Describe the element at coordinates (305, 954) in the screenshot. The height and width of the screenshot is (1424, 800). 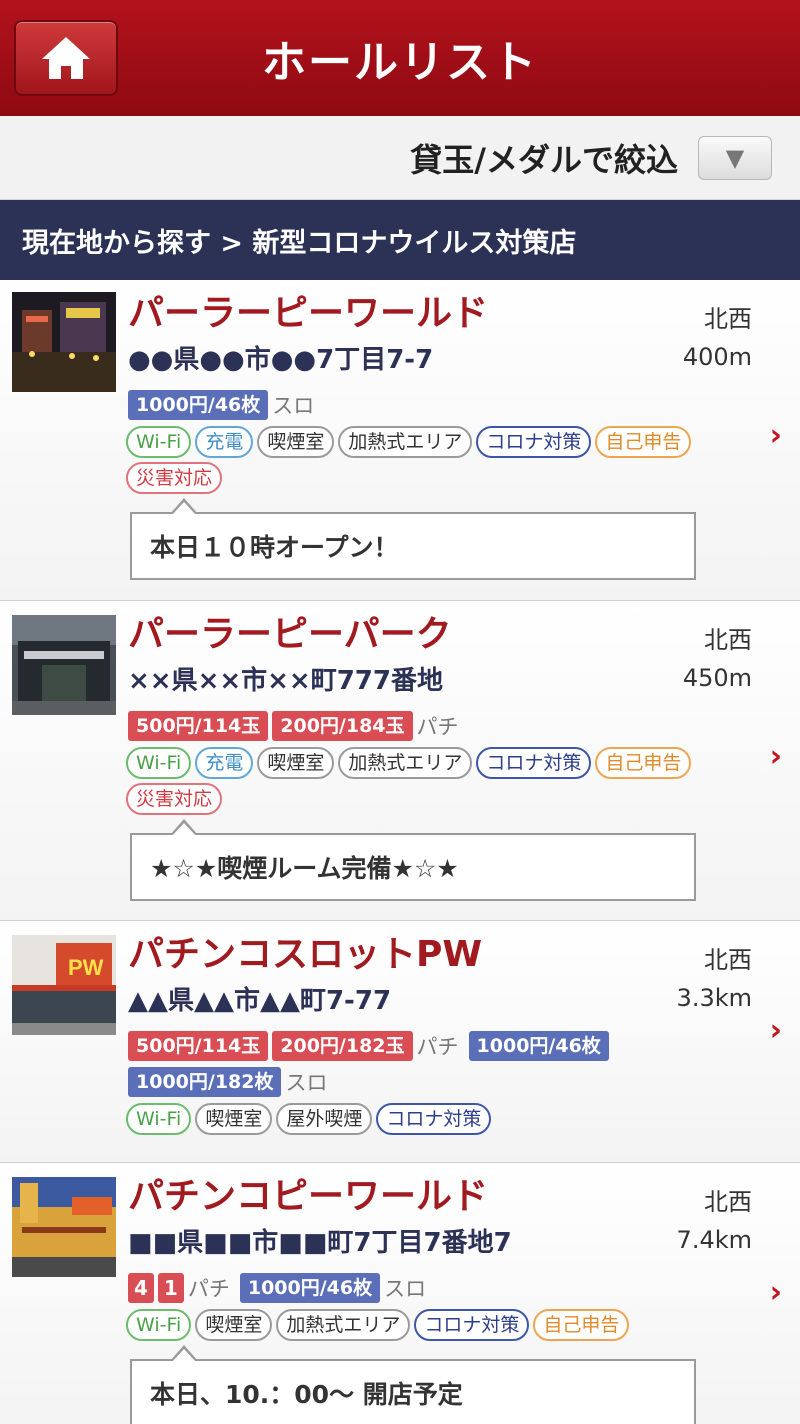
I see `hall-name: パチンコスロットPW` at that location.